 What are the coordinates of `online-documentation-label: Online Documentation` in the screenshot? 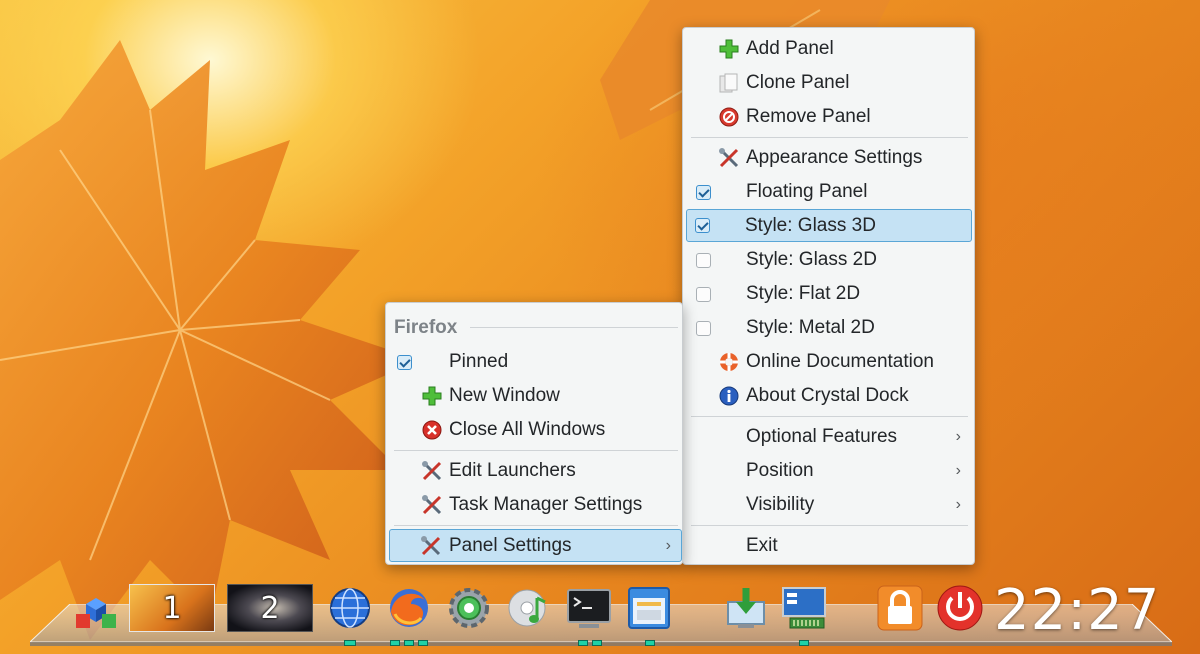 It's located at (840, 361).